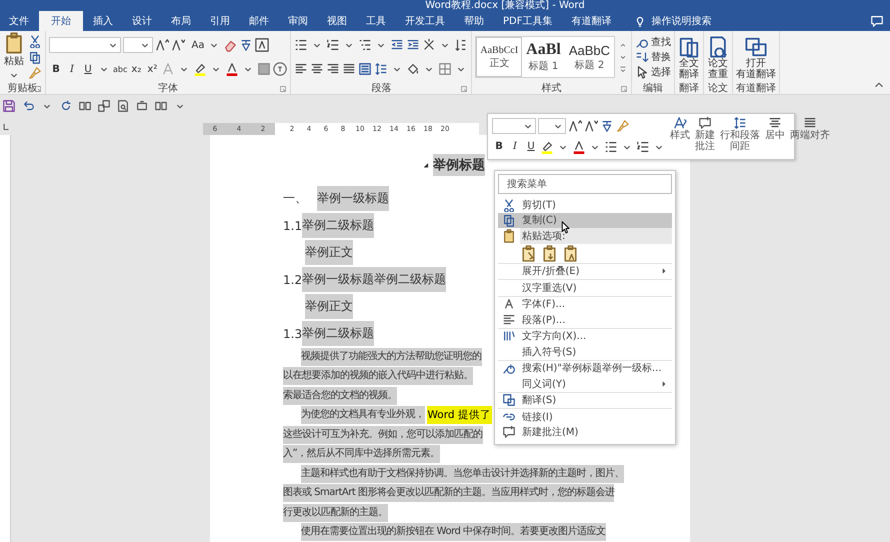 Image resolution: width=890 pixels, height=542 pixels. What do you see at coordinates (661, 72) in the screenshot?
I see `editing-command: 选择` at bounding box center [661, 72].